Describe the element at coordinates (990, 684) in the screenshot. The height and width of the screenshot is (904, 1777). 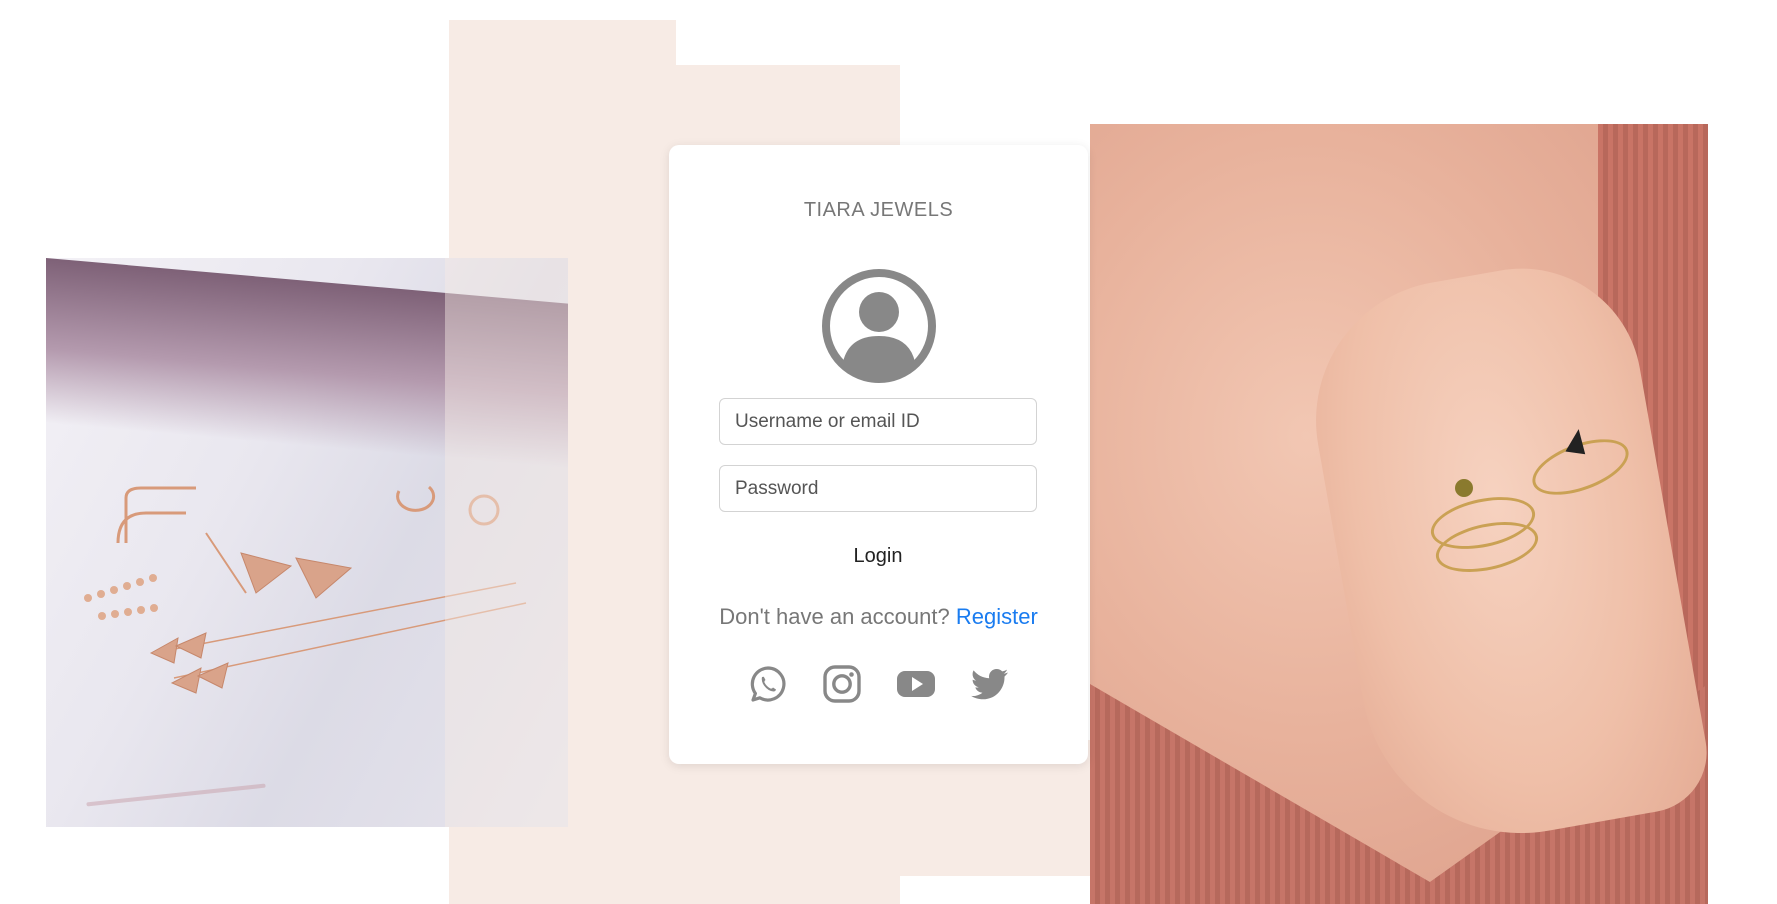
I see `twitter-icon` at that location.